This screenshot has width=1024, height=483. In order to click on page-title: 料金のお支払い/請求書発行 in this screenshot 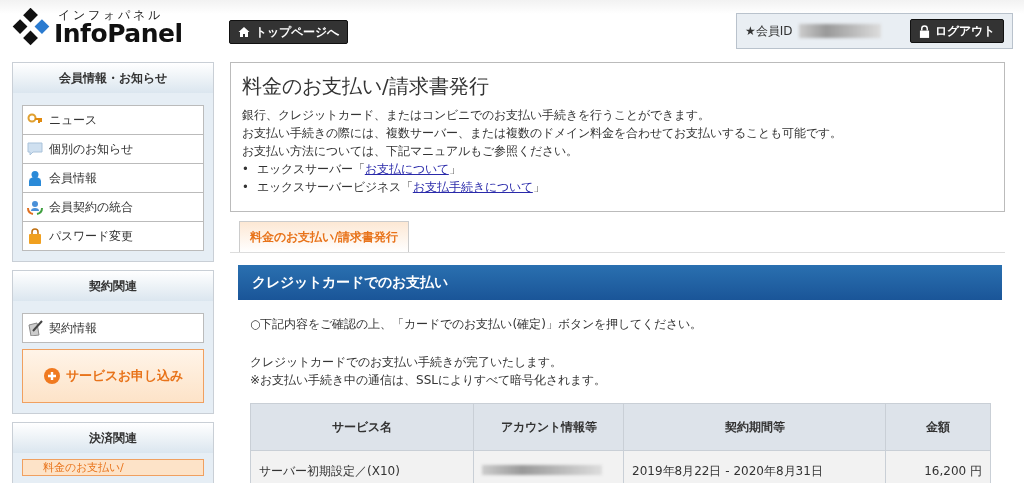, I will do `click(366, 86)`.